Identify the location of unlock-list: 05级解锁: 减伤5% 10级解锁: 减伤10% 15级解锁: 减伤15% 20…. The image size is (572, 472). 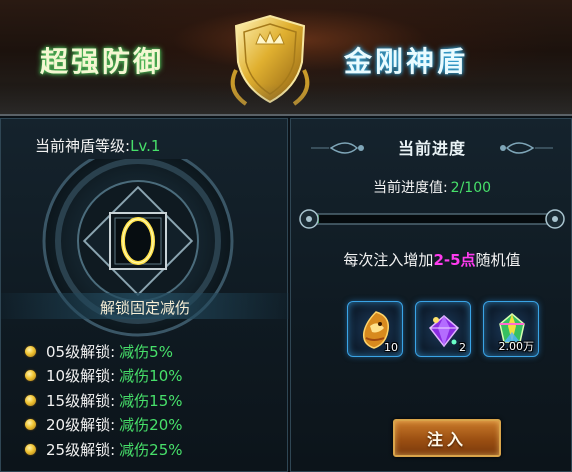
(104, 400).